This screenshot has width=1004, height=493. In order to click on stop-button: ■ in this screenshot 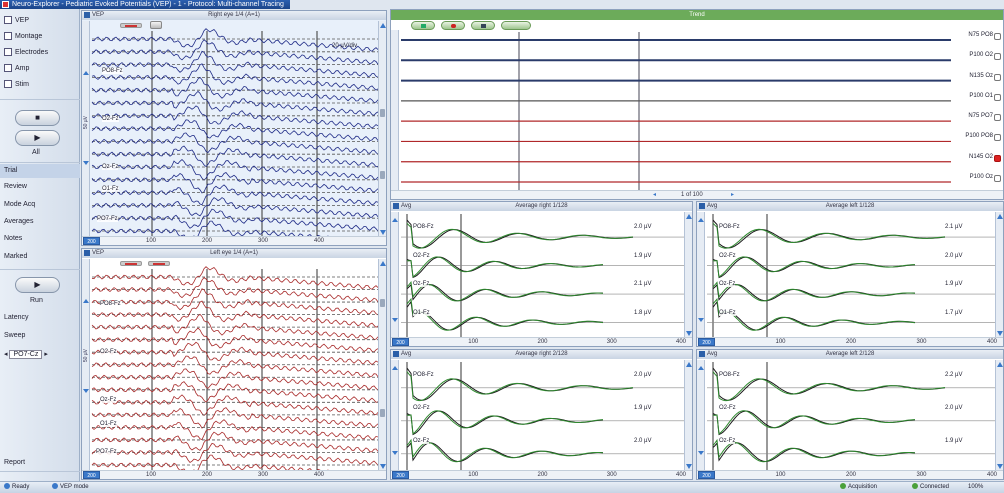, I will do `click(37, 118)`.